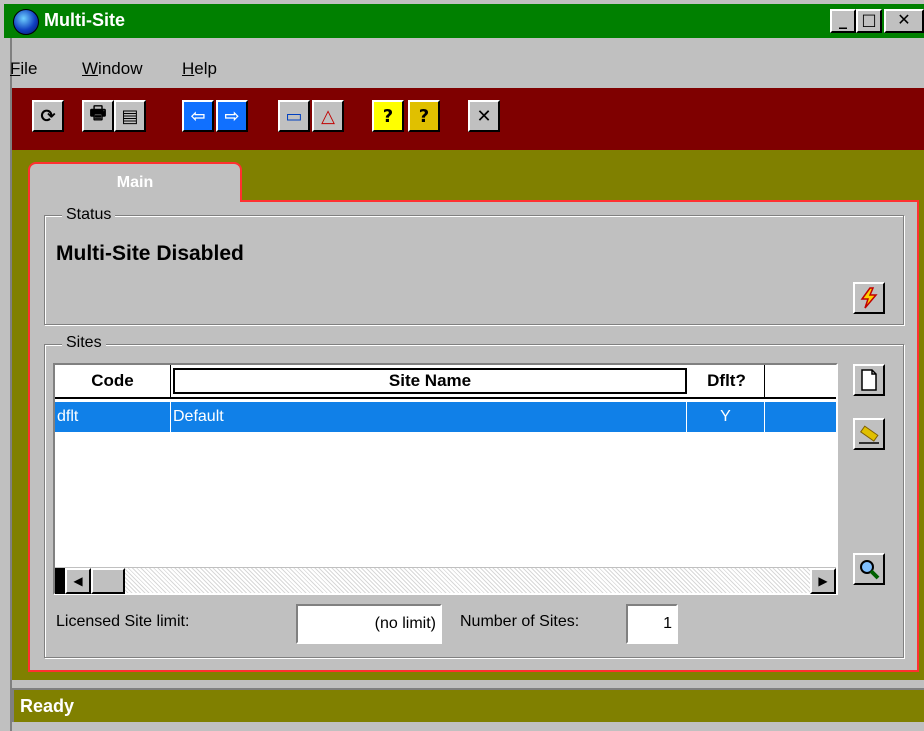 The height and width of the screenshot is (731, 924). Describe the element at coordinates (78, 581) in the screenshot. I see `scroll-left-button: ◀` at that location.